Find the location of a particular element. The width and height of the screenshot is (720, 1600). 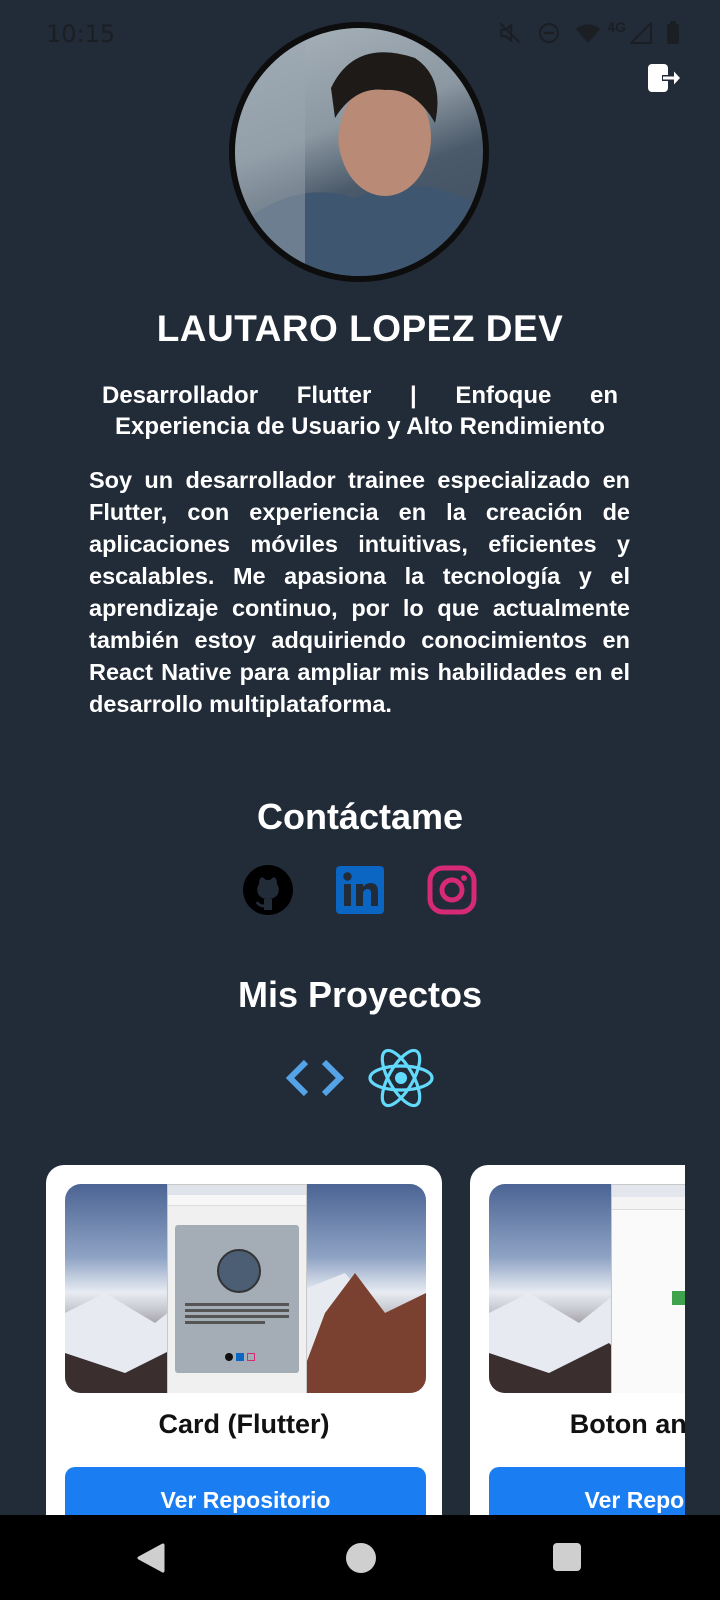

avatar is located at coordinates (359, 152).